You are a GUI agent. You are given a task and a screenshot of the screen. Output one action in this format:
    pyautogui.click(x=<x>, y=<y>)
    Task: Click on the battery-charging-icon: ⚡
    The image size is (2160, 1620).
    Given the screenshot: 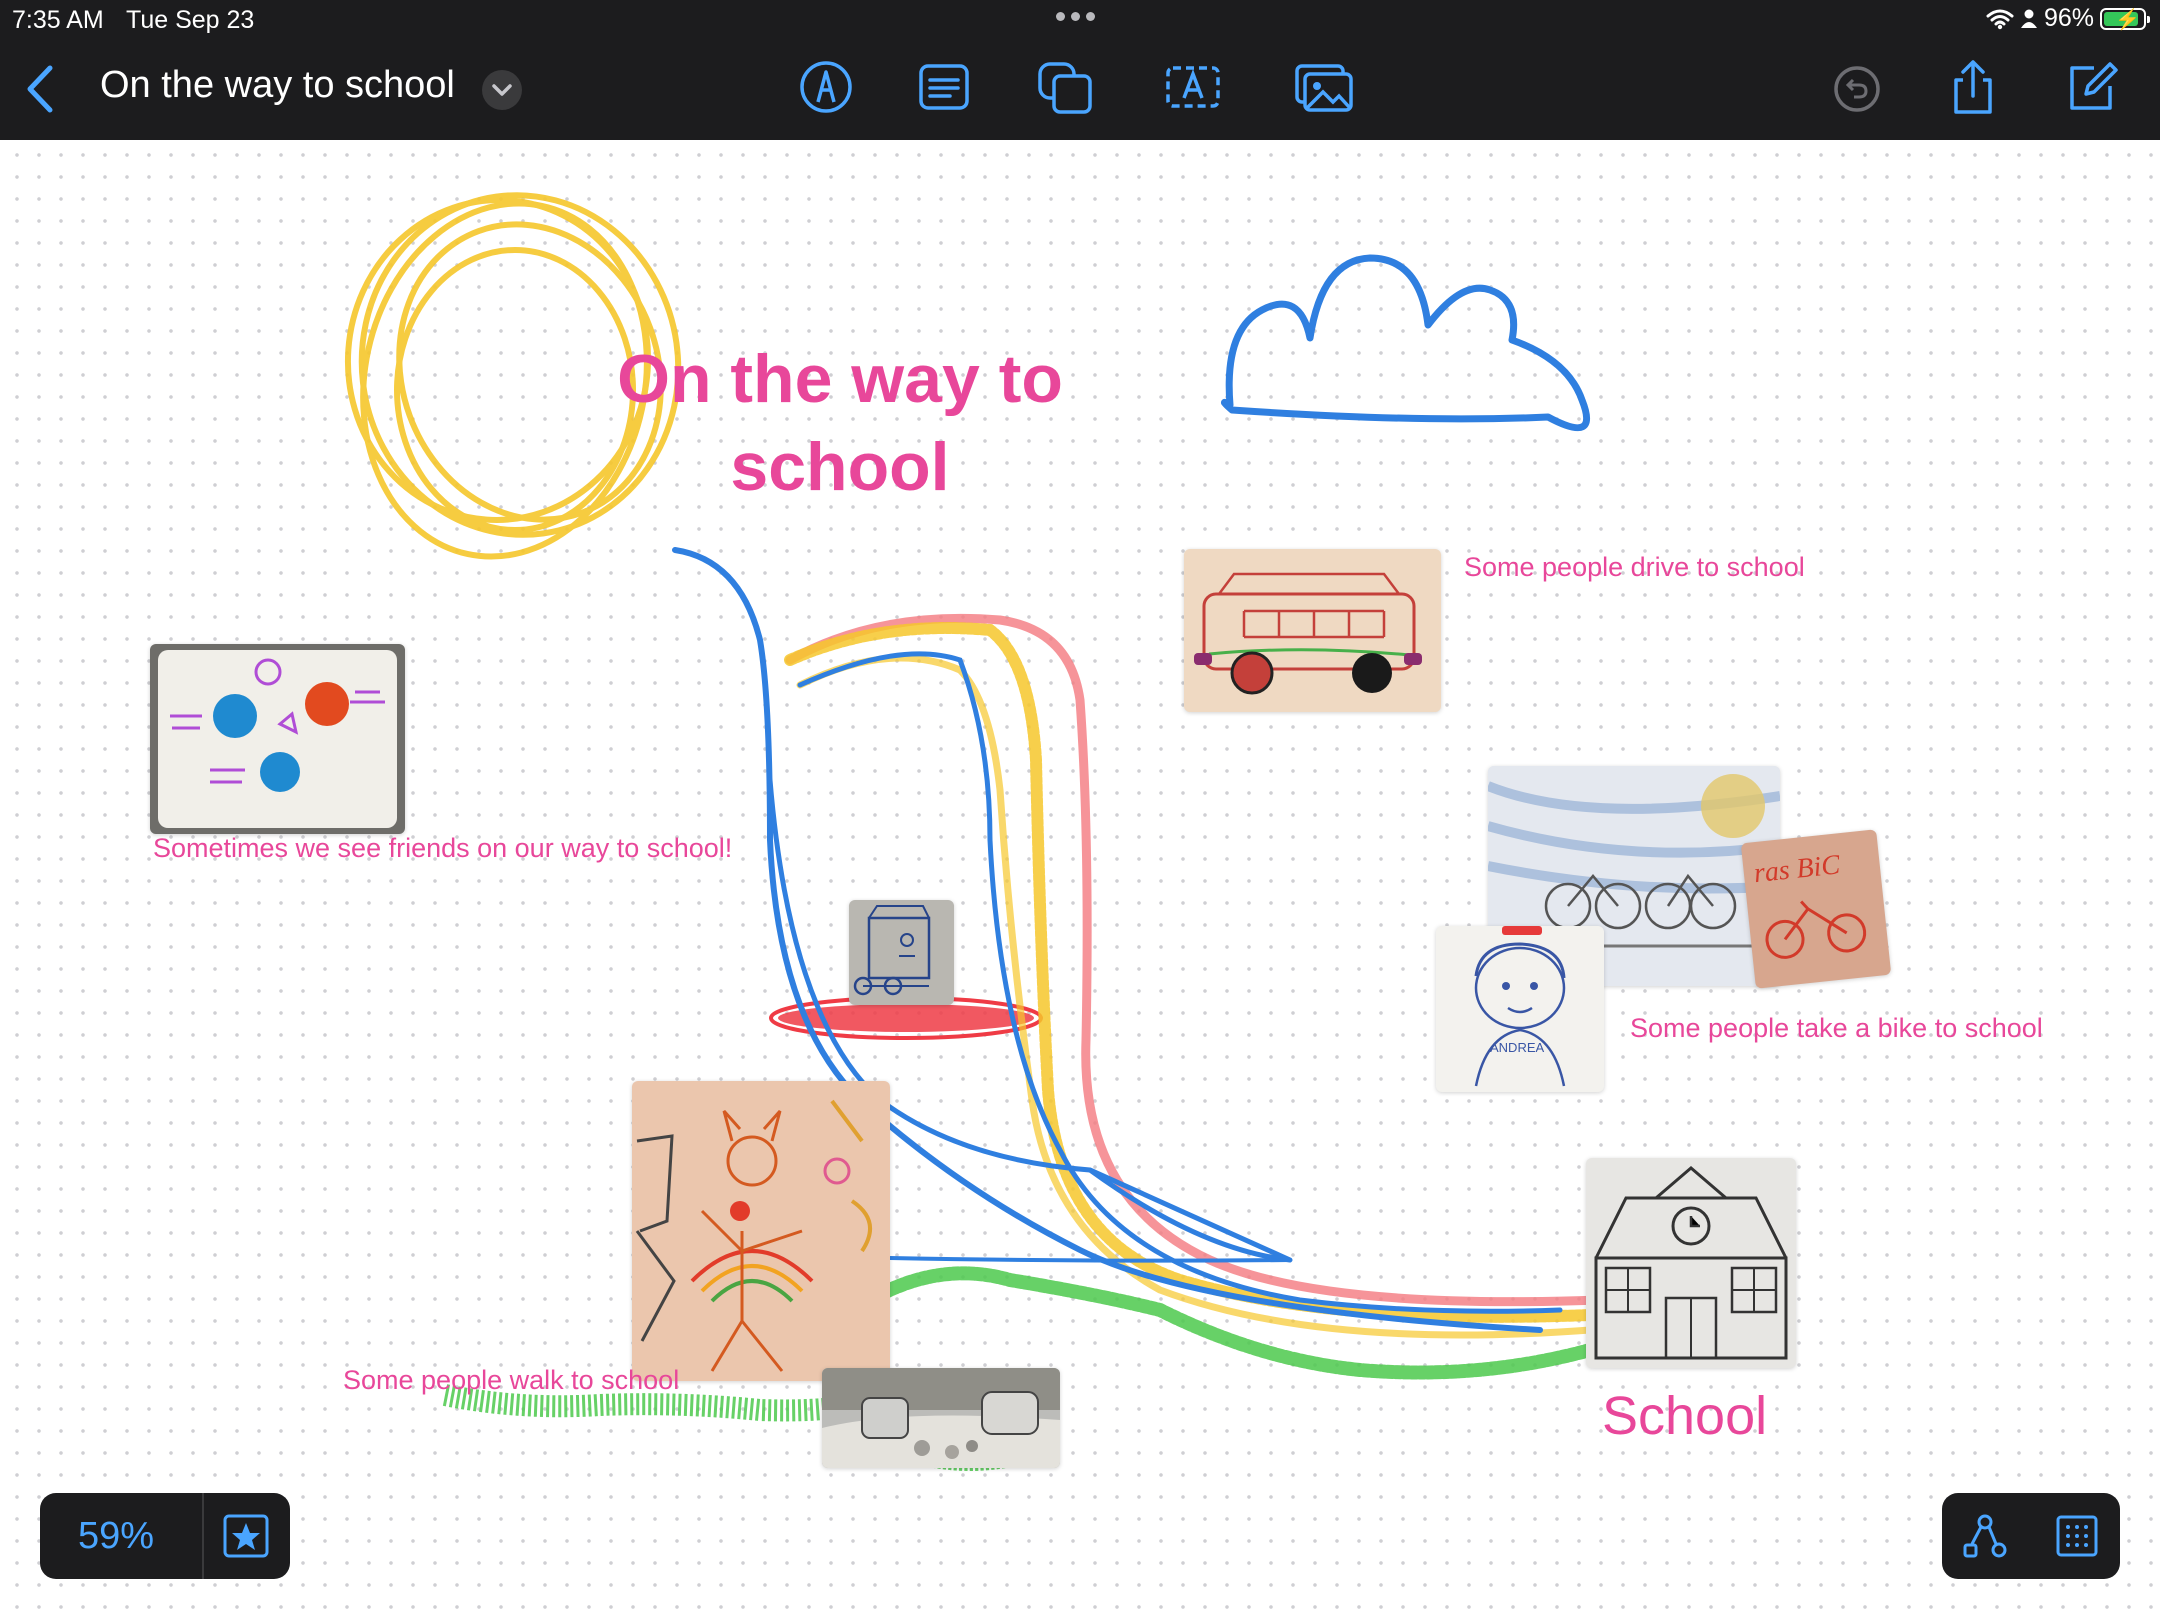 What is the action you would take?
    pyautogui.click(x=2125, y=19)
    